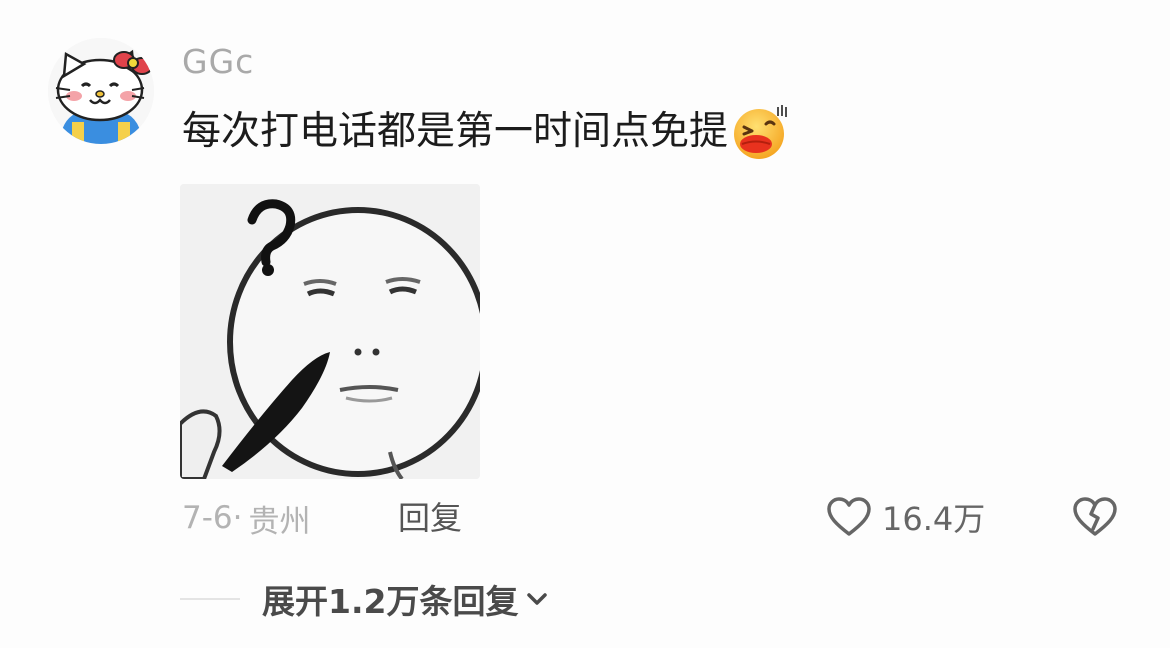 Image resolution: width=1170 pixels, height=648 pixels. I want to click on username: GGc, so click(218, 62).